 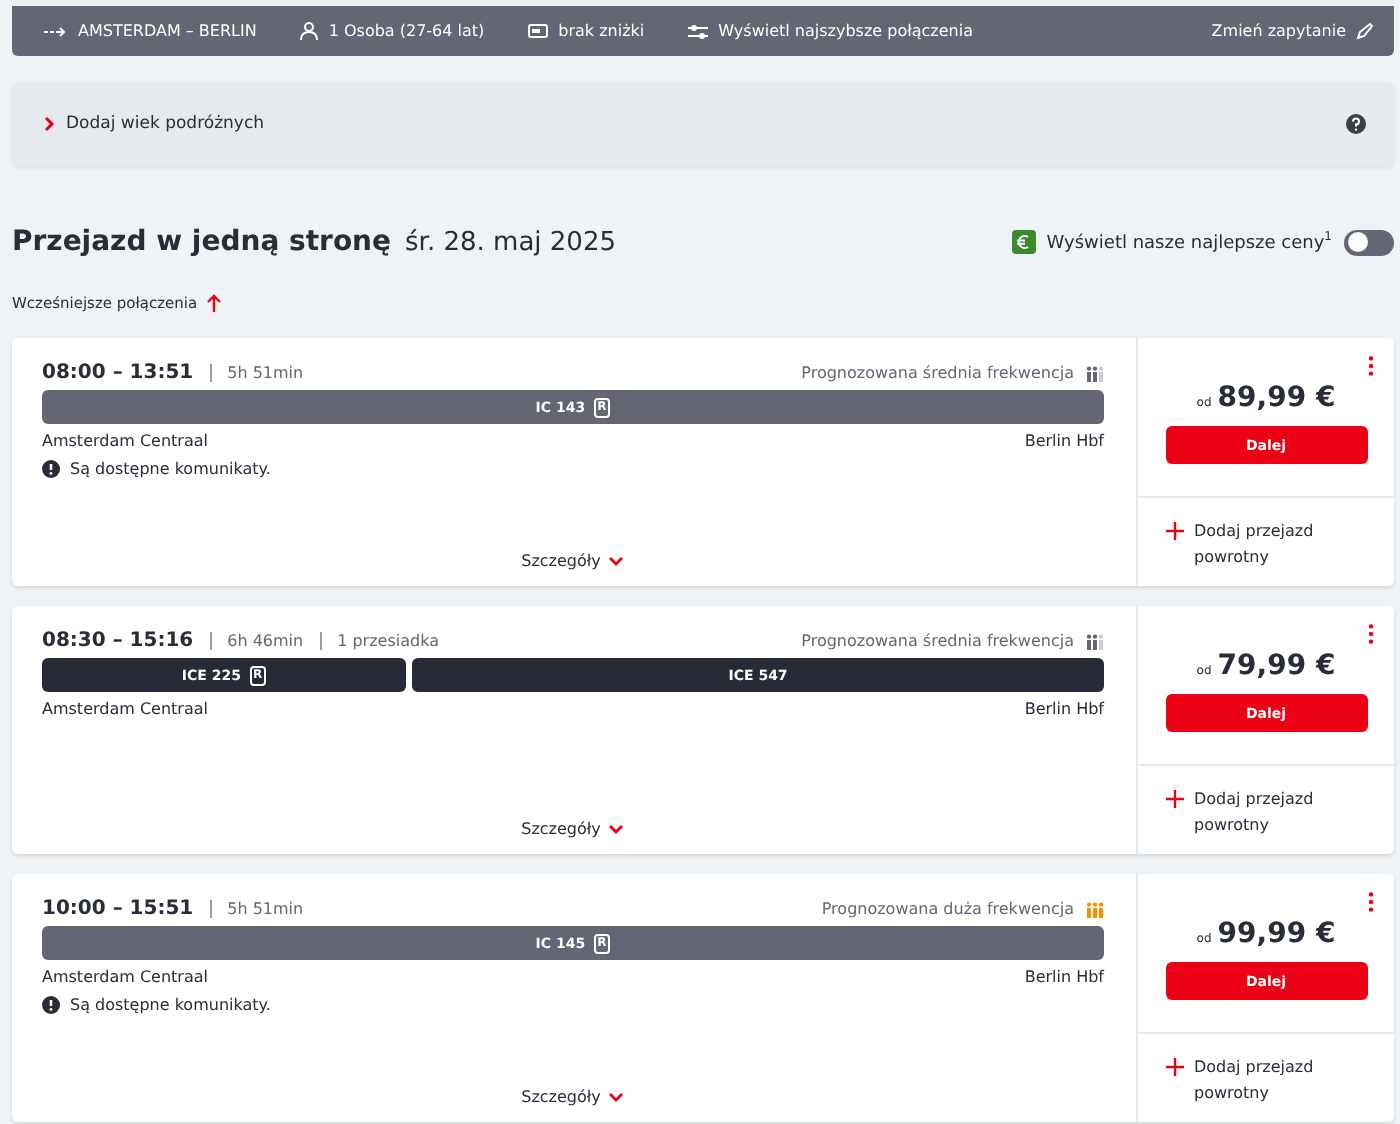 What do you see at coordinates (1292, 31) in the screenshot?
I see `change-query-link: Zmień zapytanie` at bounding box center [1292, 31].